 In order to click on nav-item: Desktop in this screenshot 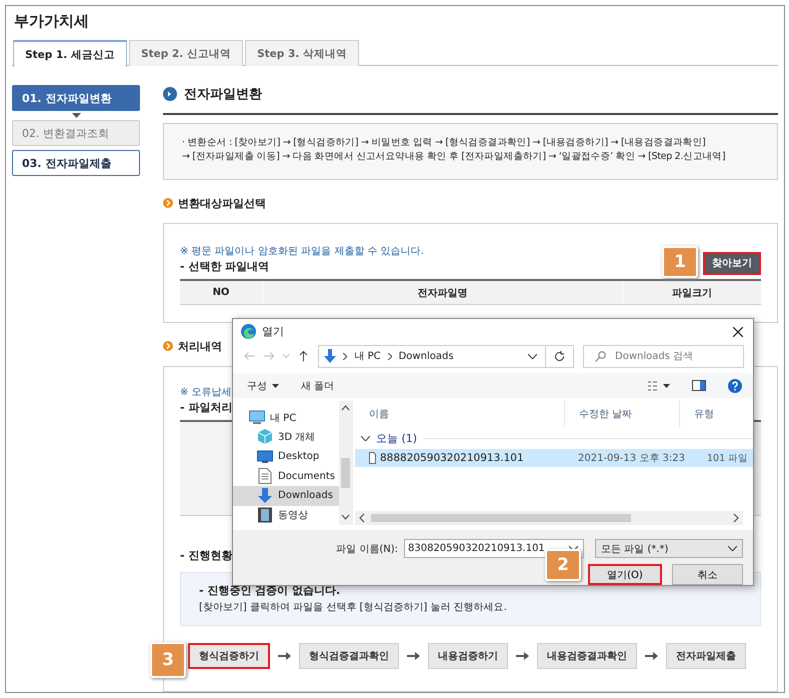, I will do `click(286, 457)`.